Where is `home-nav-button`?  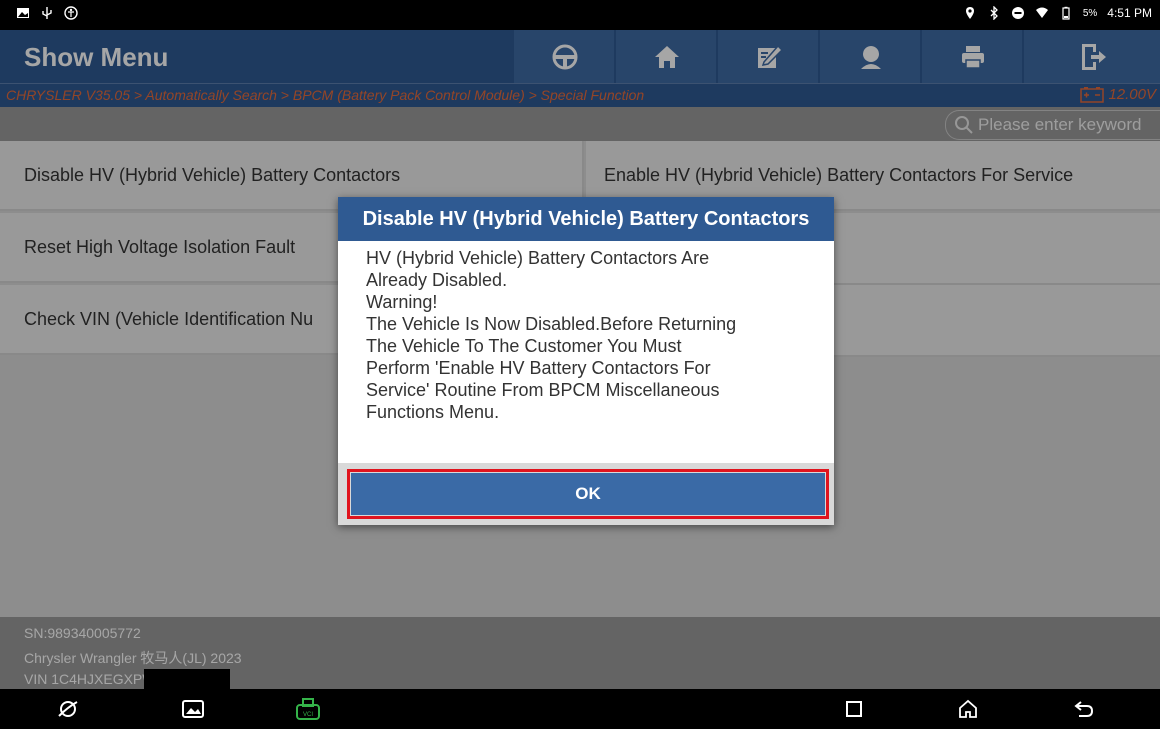
home-nav-button is located at coordinates (968, 709).